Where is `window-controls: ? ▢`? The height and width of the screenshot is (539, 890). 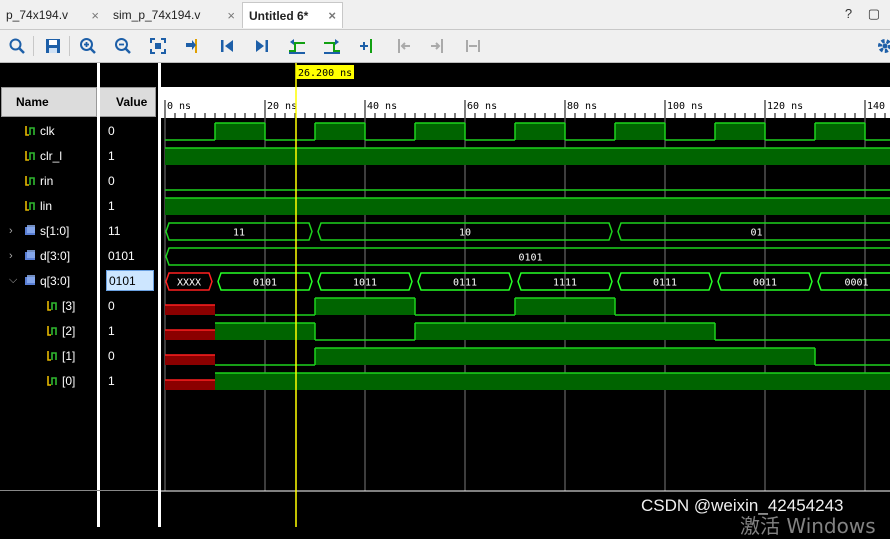 window-controls: ? ▢ is located at coordinates (865, 14).